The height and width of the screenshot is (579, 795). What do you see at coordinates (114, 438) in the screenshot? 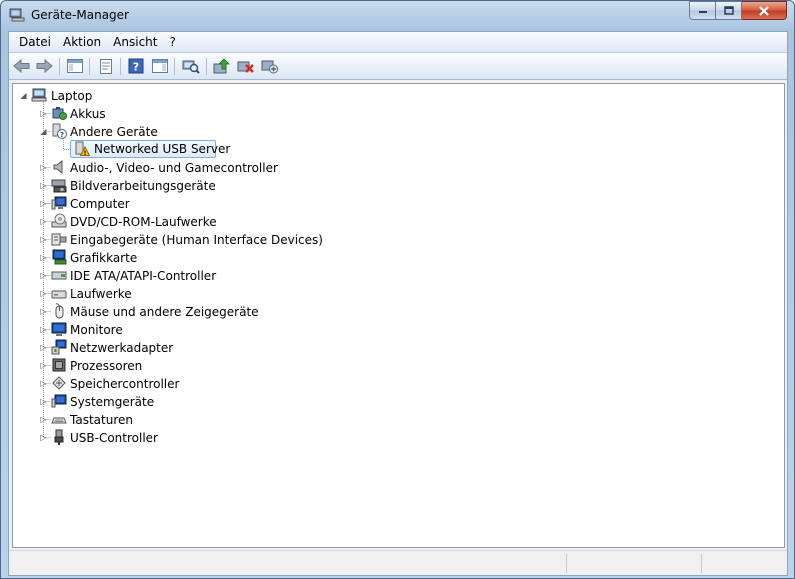
I see `tree-node-label: USB-Controller` at bounding box center [114, 438].